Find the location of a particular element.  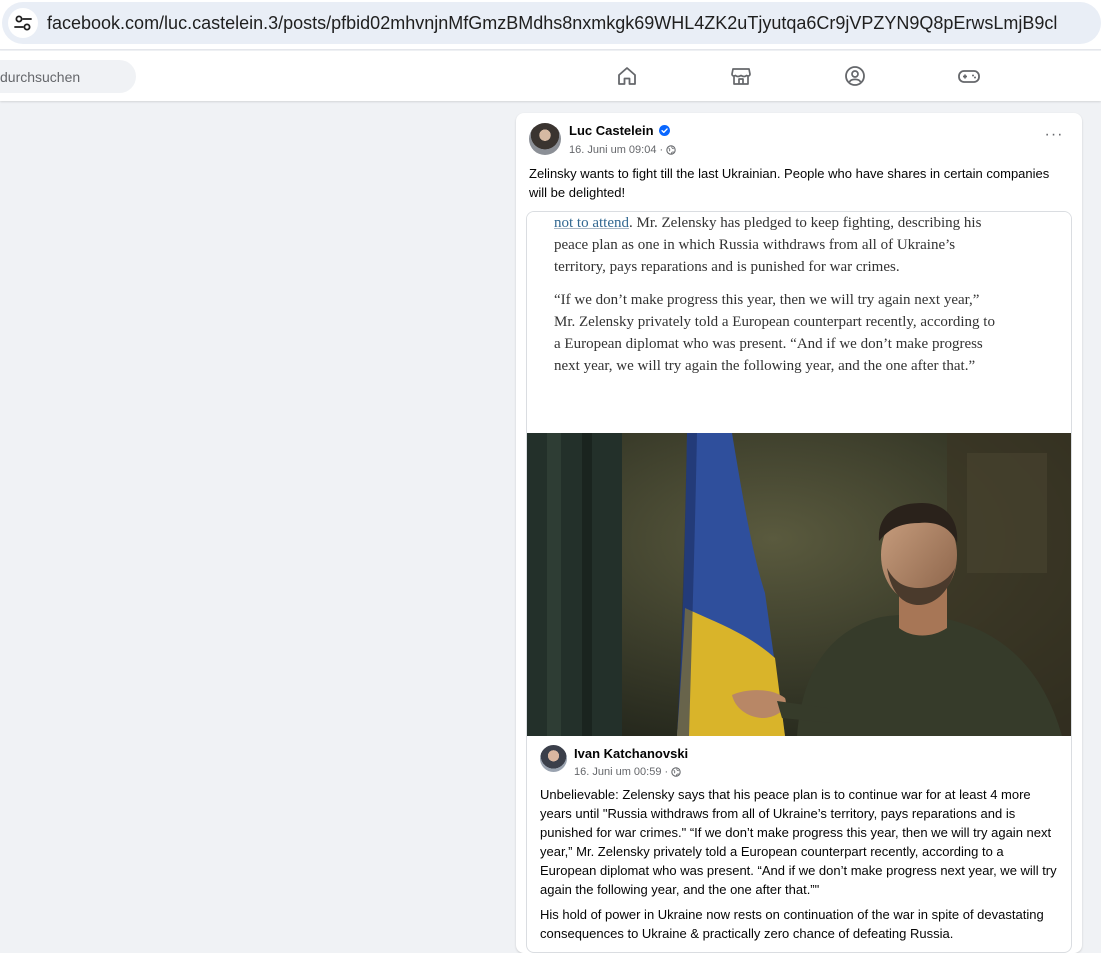

author-name: Luc Castelein is located at coordinates (611, 130).